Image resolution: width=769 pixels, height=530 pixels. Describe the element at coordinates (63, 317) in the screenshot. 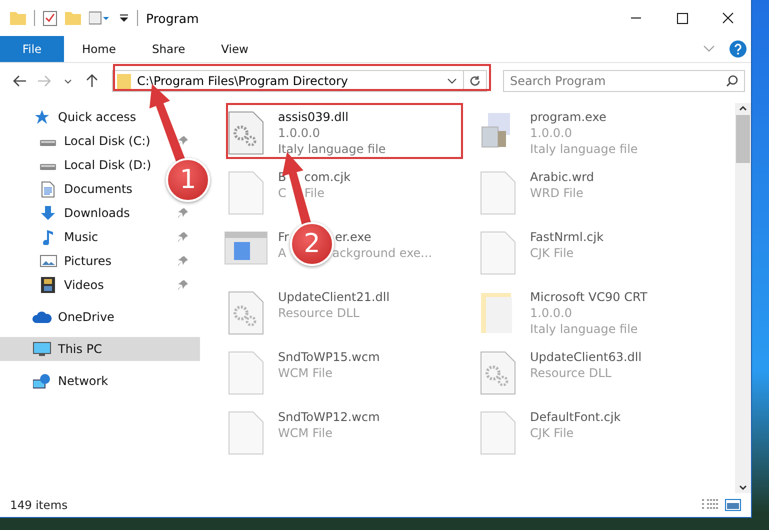

I see `nav-item: OneDrive` at that location.